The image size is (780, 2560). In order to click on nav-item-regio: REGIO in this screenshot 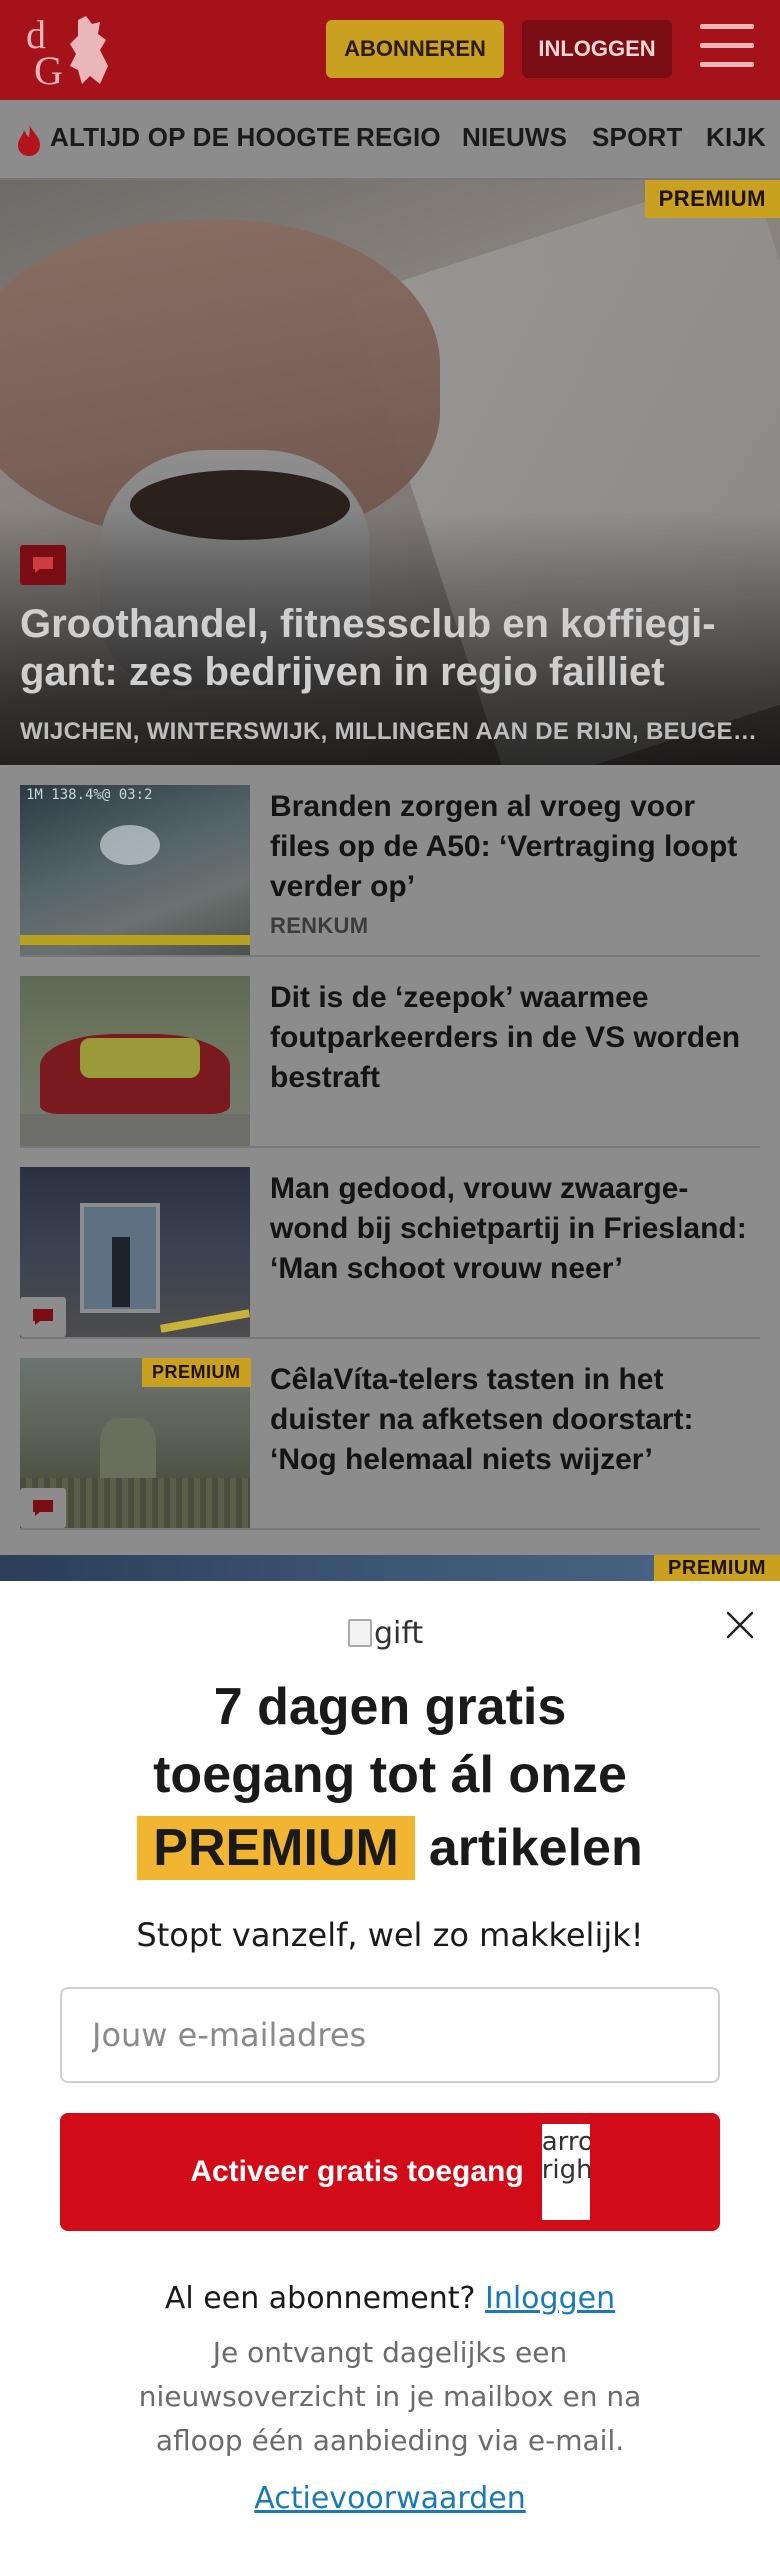, I will do `click(398, 137)`.